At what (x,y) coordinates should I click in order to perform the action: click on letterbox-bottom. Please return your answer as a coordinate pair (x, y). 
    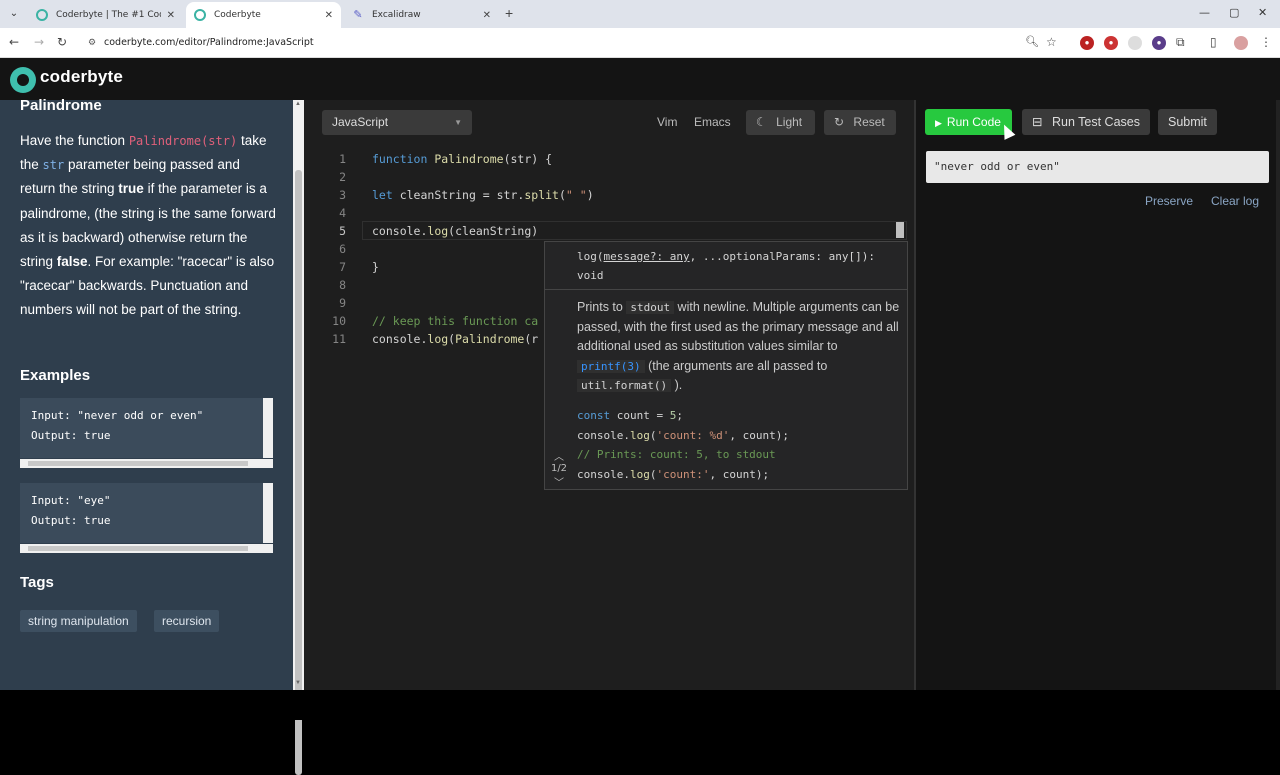
    Looking at the image, I should click on (640, 705).